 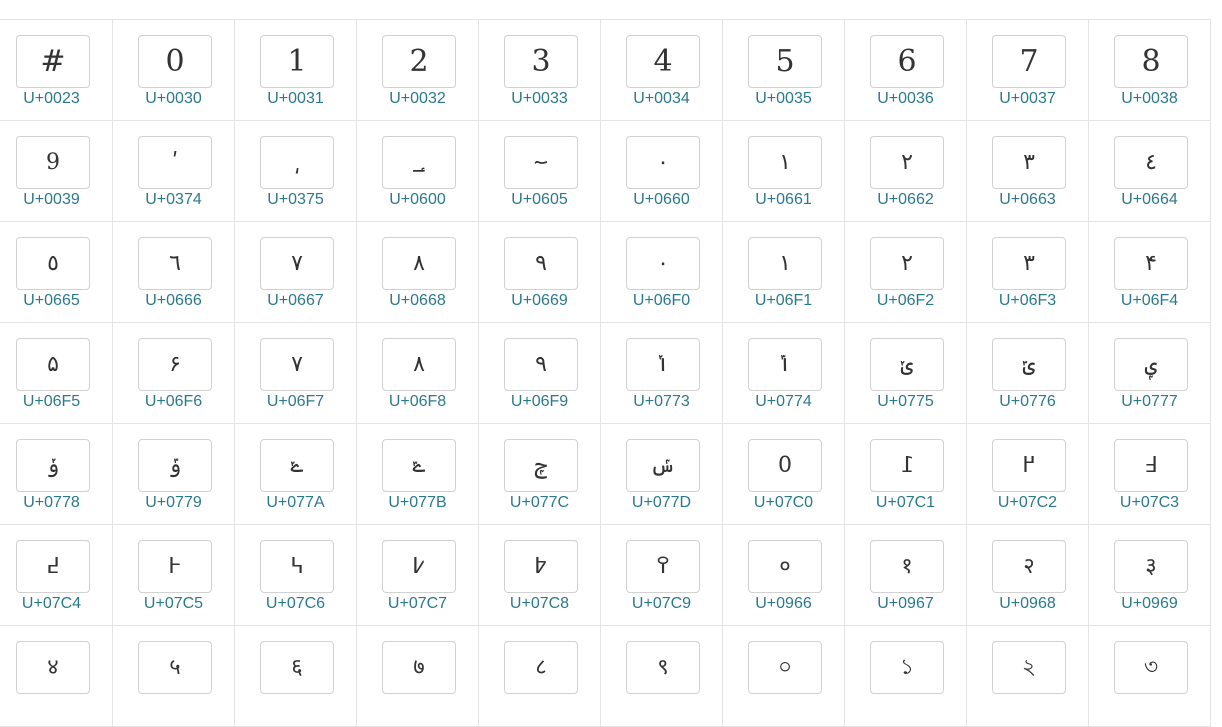 I want to click on character-cell: 1 U+0031, so click(x=296, y=70).